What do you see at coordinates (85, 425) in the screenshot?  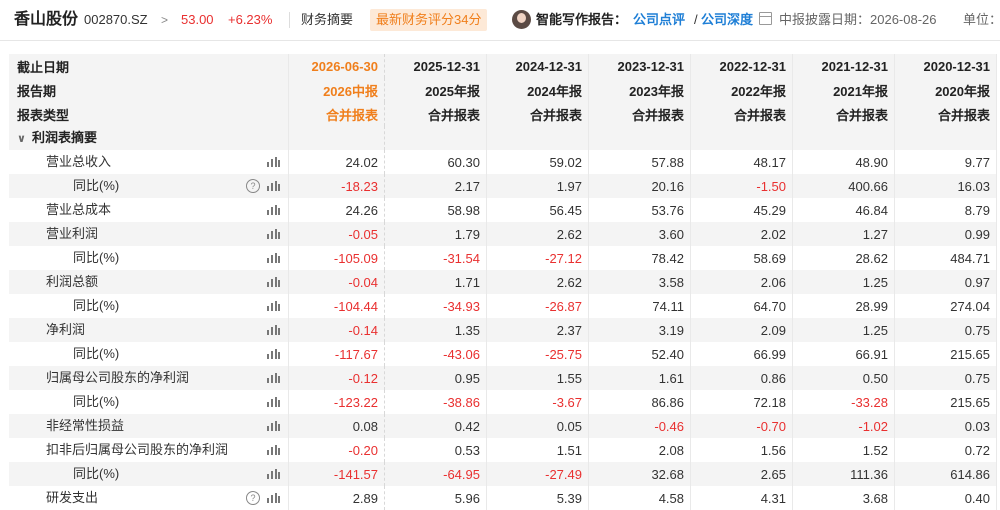 I see `row-label: 非经常性损益` at bounding box center [85, 425].